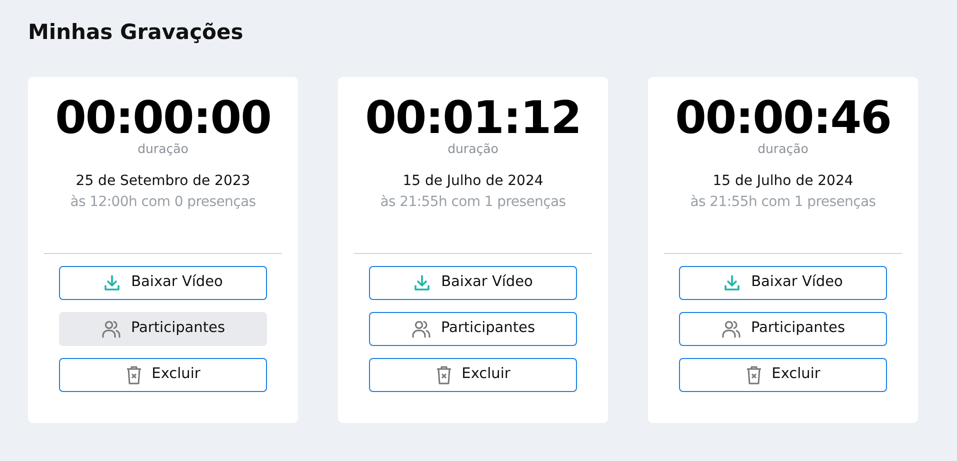 This screenshot has width=957, height=461. Describe the element at coordinates (163, 117) in the screenshot. I see `duration-text: 00:00:00` at that location.